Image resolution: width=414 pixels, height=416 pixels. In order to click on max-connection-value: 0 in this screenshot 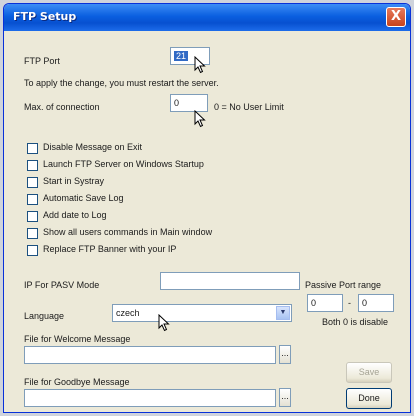, I will do `click(177, 103)`.